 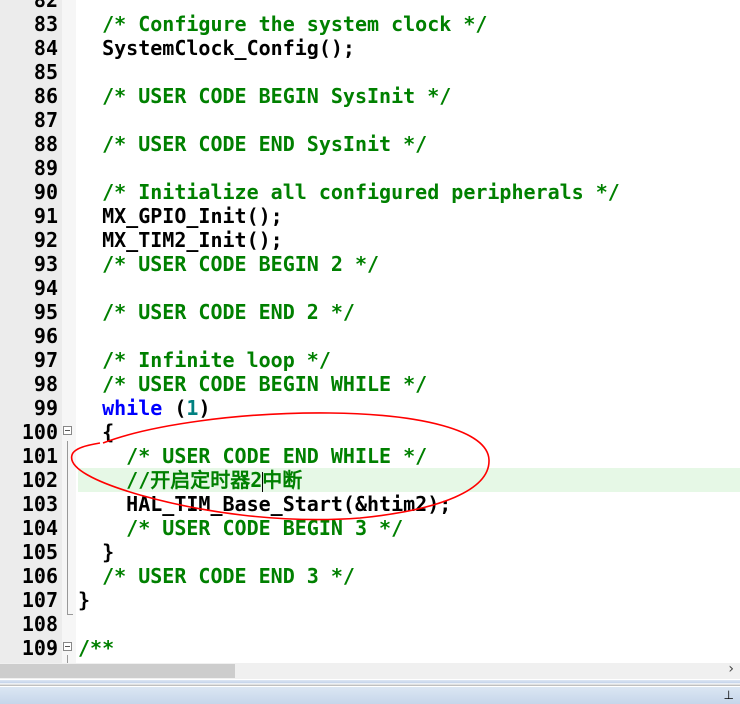 I want to click on line-number: 98, so click(x=45, y=384).